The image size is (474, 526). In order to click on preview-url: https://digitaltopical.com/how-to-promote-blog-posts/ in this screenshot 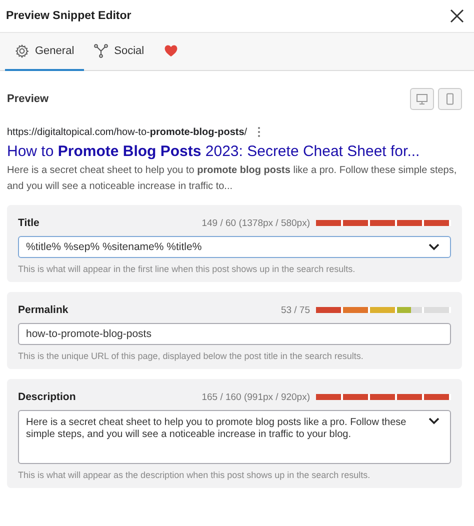, I will do `click(127, 132)`.